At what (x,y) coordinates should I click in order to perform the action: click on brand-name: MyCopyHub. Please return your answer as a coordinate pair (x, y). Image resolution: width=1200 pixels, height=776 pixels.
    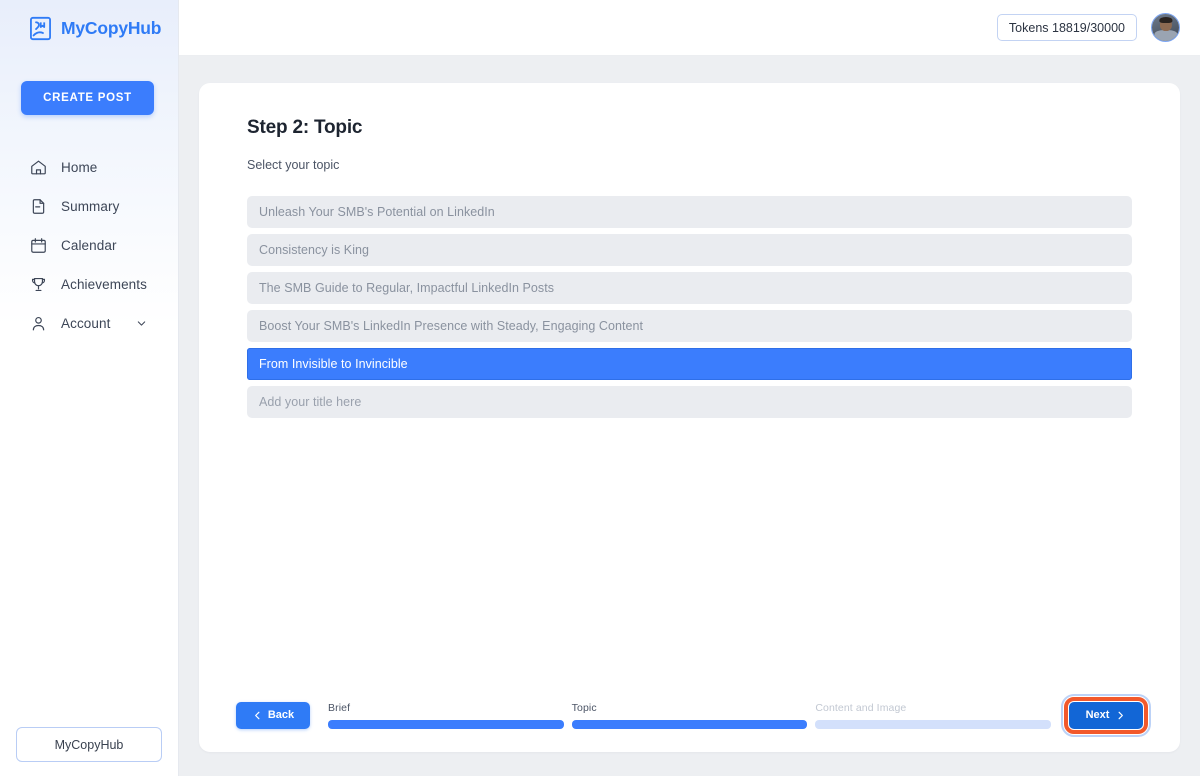
    Looking at the image, I should click on (111, 27).